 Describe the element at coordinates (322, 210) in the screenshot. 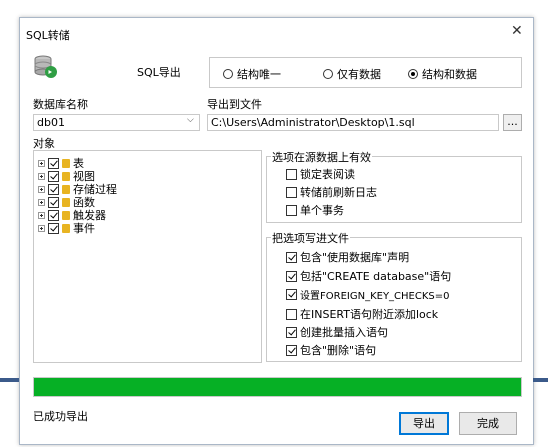

I see `option-label: 单个事务` at that location.